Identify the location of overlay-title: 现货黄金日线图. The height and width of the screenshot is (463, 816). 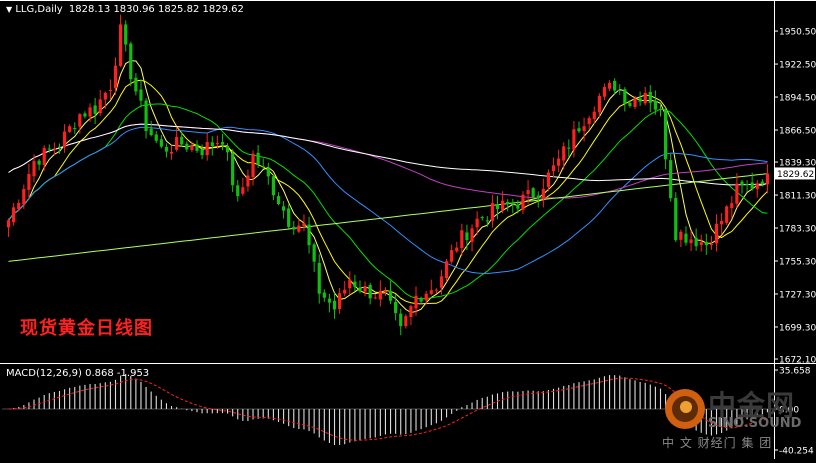
(86, 328).